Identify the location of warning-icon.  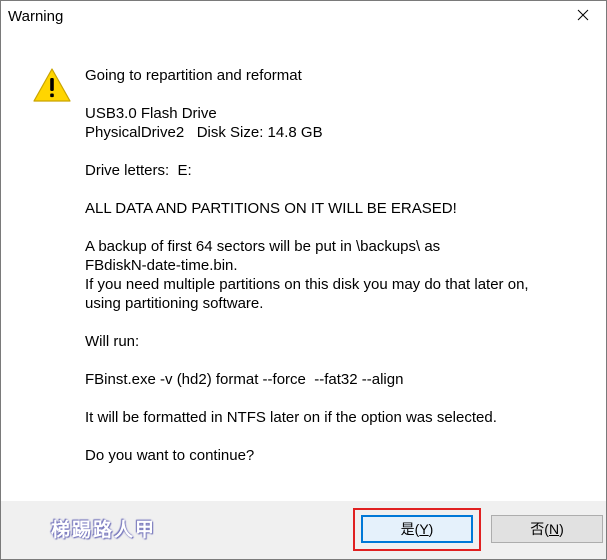
(52, 85).